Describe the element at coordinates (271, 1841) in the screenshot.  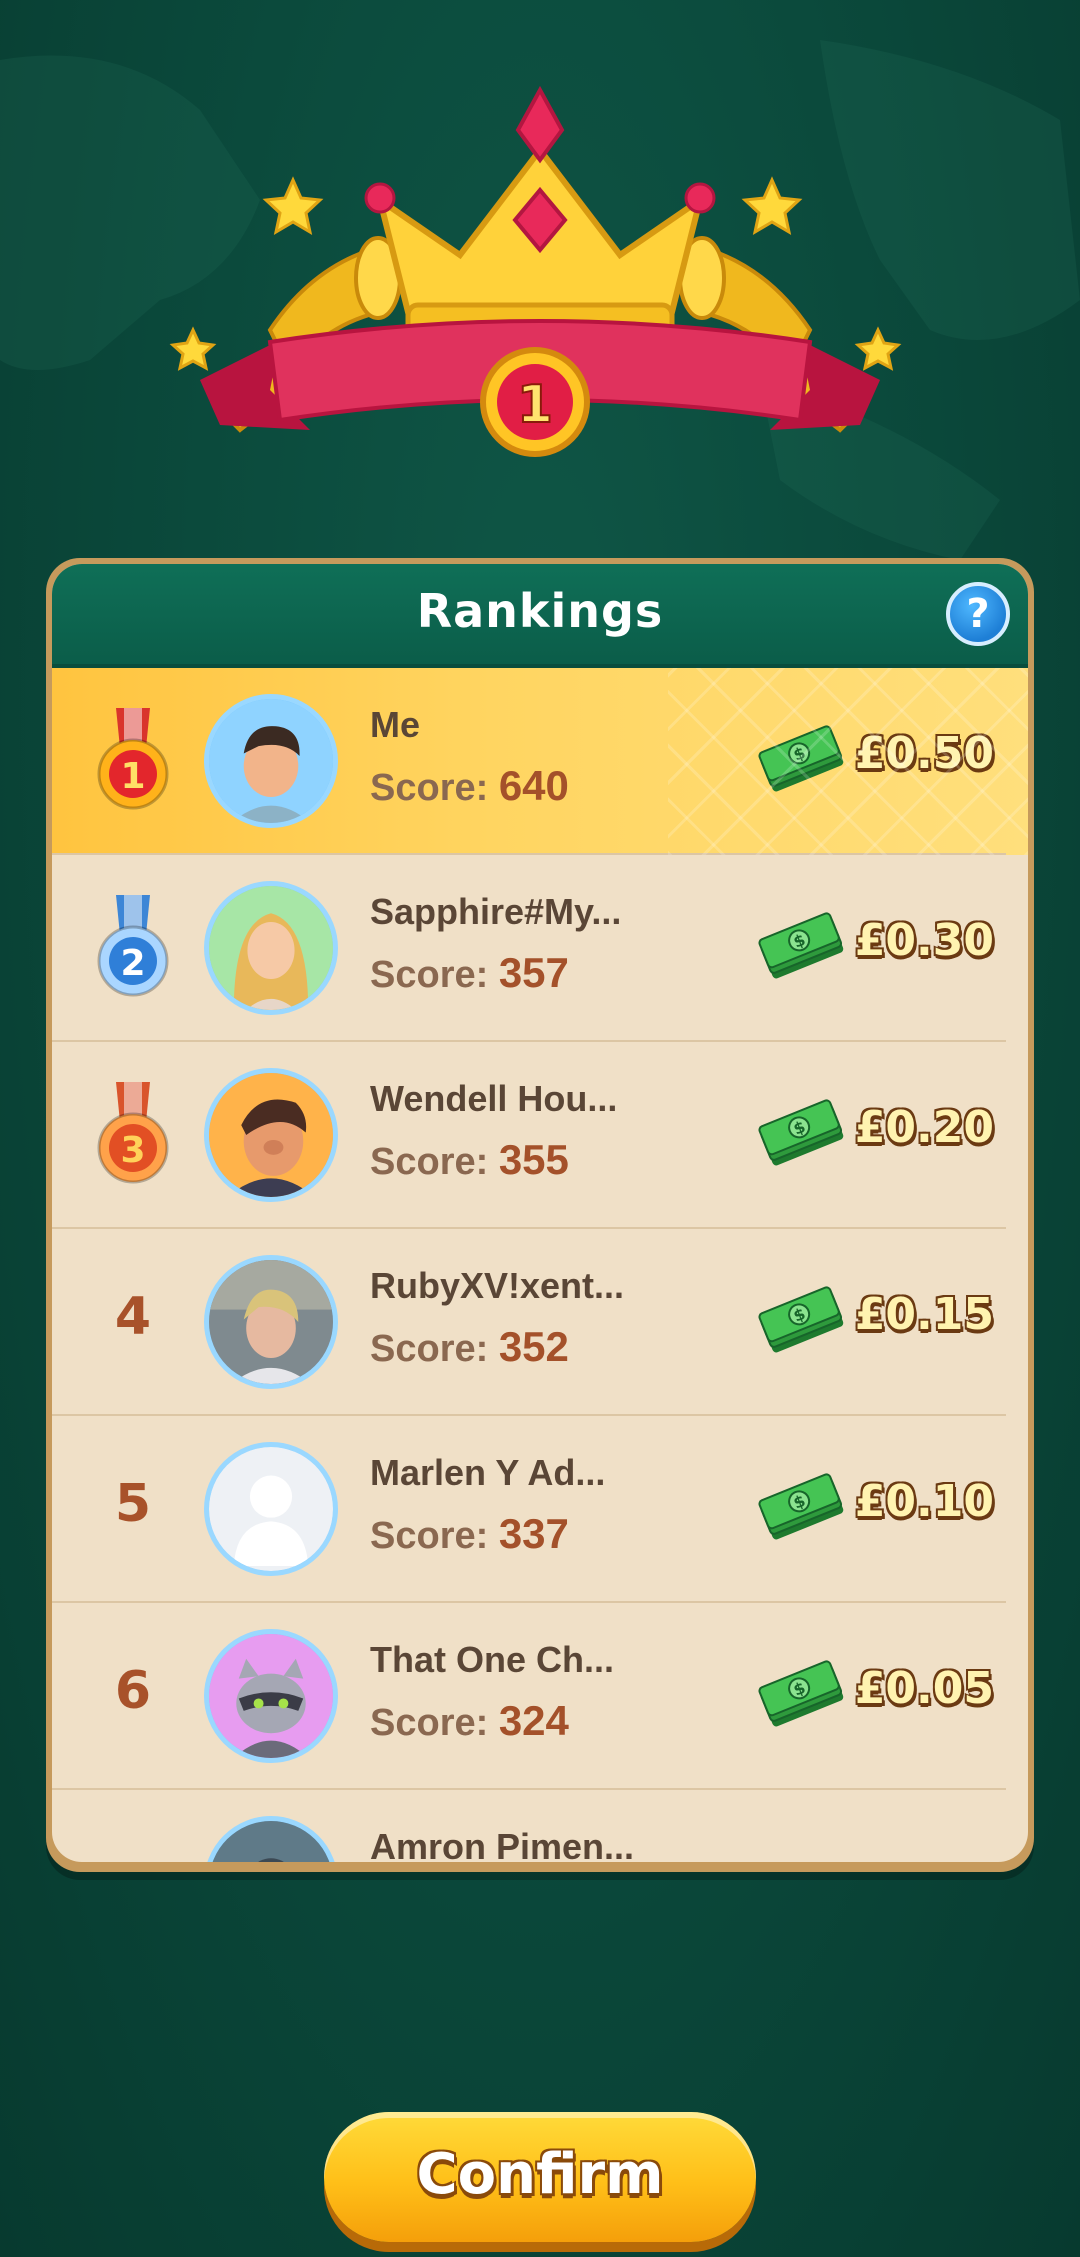
I see `partial-avatar-icon` at that location.